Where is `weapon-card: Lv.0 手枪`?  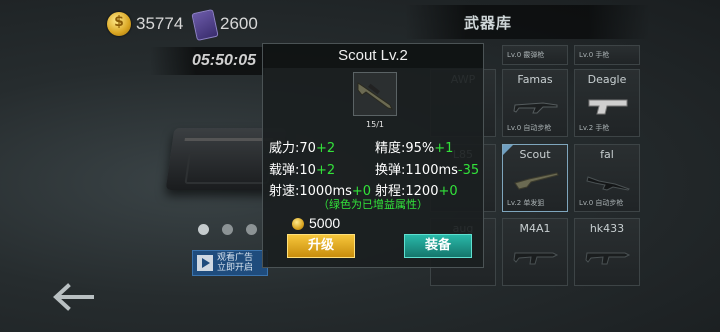
weapon-card: Lv.0 手枪 is located at coordinates (607, 55).